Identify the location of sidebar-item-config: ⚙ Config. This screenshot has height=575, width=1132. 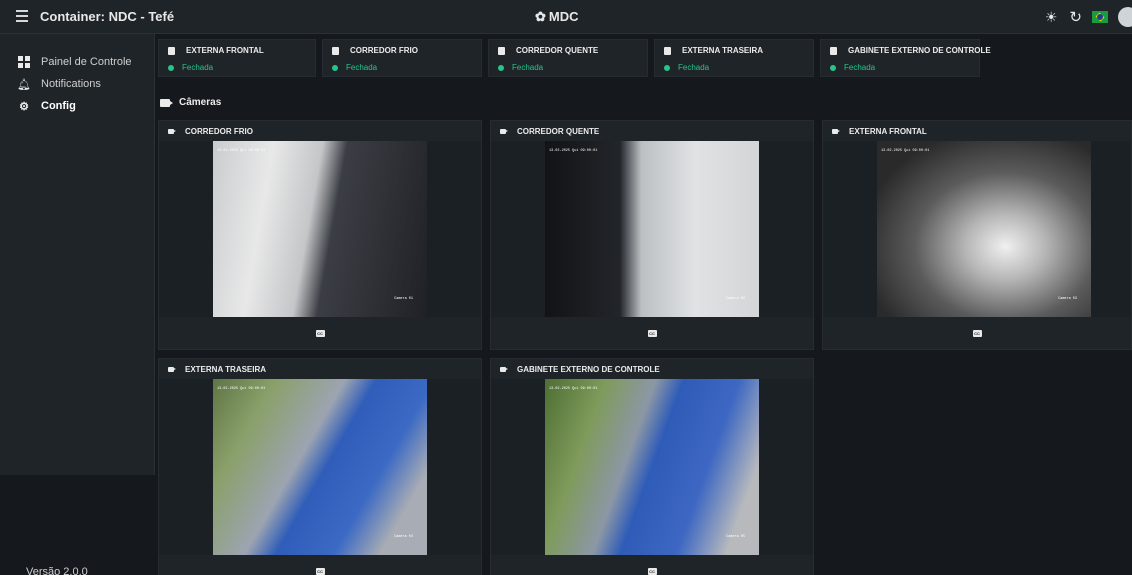
(47, 106).